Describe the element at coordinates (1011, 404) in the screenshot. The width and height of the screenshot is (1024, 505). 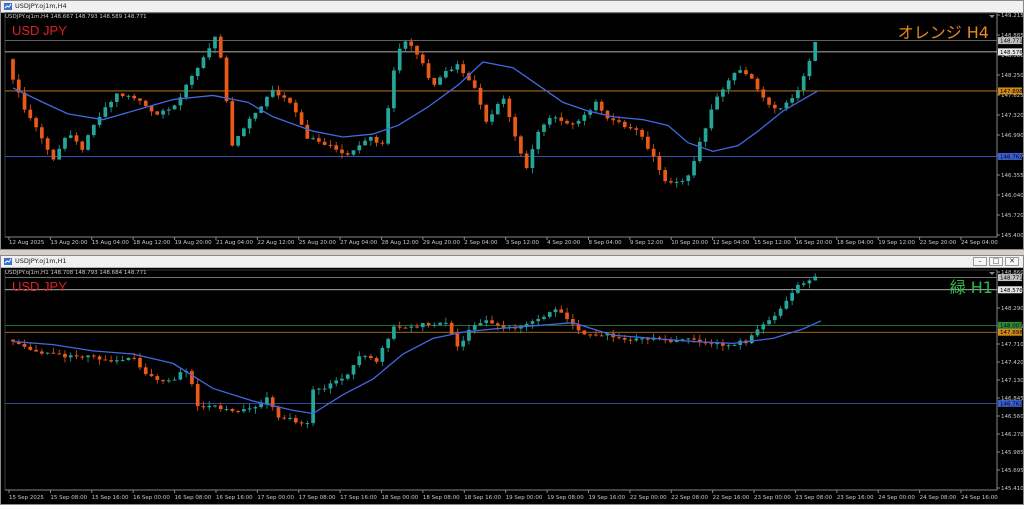
I see `price-box-label: 146.762` at that location.